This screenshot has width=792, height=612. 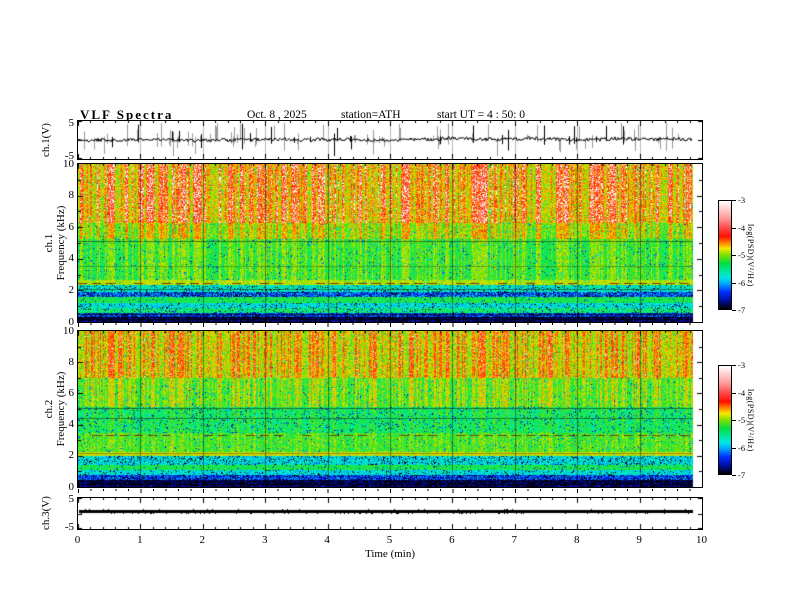 I want to click on ch1-wave-ytick: 5, so click(x=71, y=123).